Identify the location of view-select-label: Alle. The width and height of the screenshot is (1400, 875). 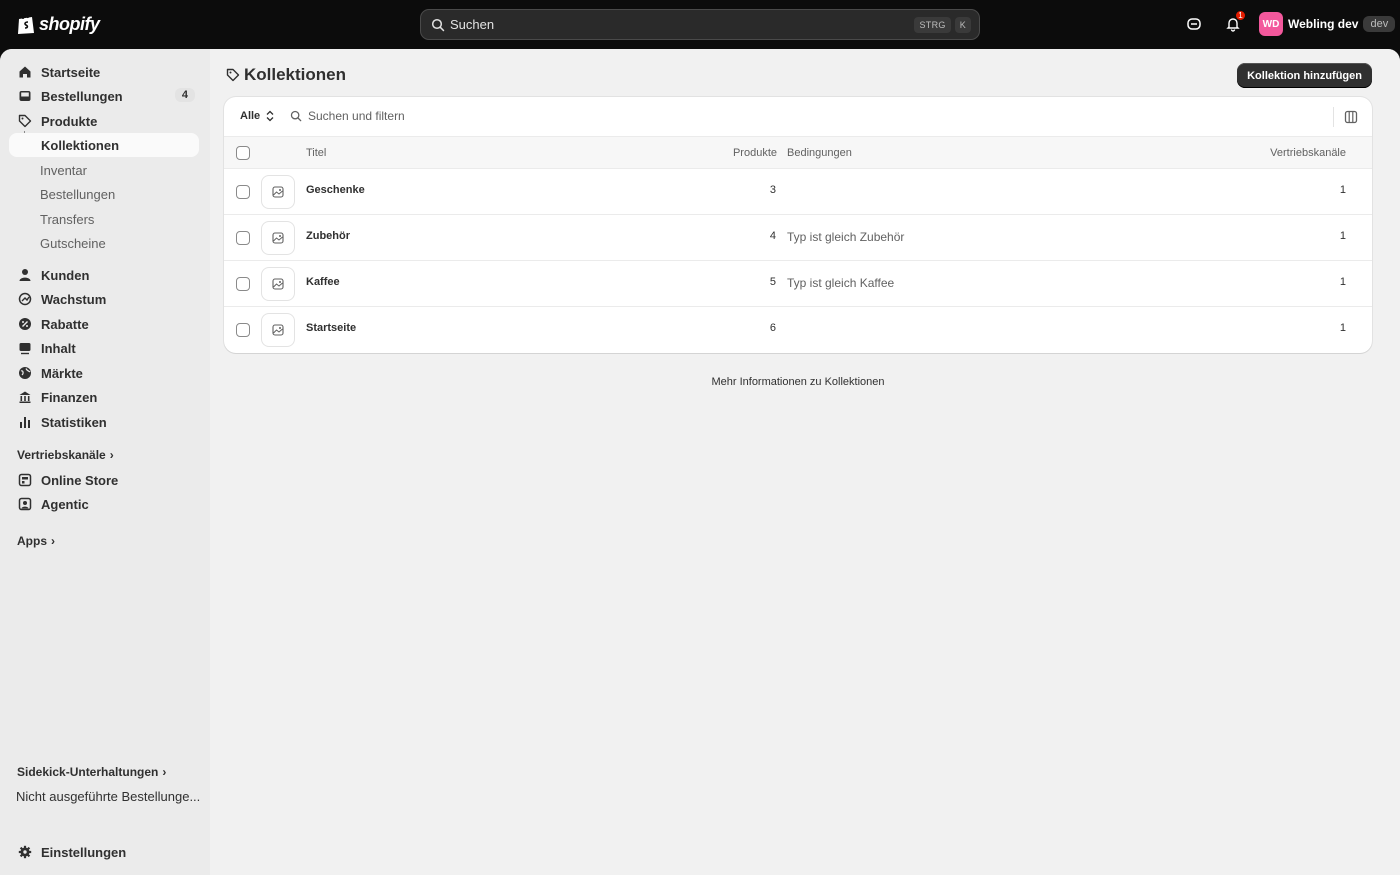
(250, 116).